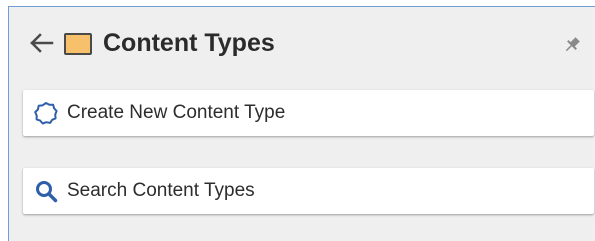  What do you see at coordinates (189, 43) in the screenshot?
I see `page-title: Content Types` at bounding box center [189, 43].